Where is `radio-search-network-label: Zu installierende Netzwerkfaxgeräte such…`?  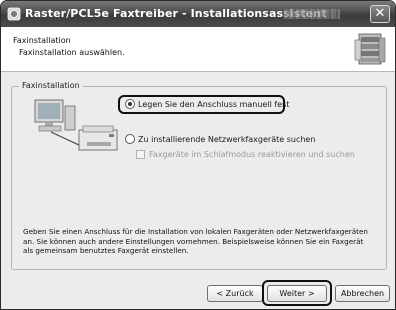 radio-search-network-label: Zu installierende Netzwerkfaxgeräte such… is located at coordinates (227, 139).